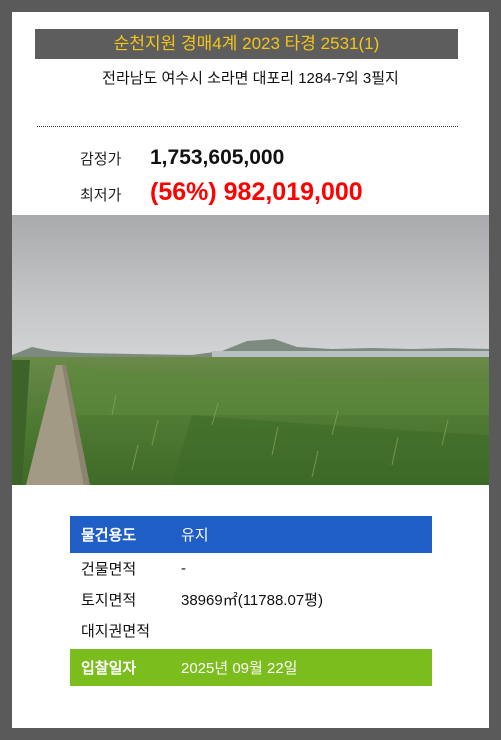 The height and width of the screenshot is (740, 501). I want to click on property-address: 전라남도 여수시 소라면 대포리 1284-7외 3필지, so click(250, 78).